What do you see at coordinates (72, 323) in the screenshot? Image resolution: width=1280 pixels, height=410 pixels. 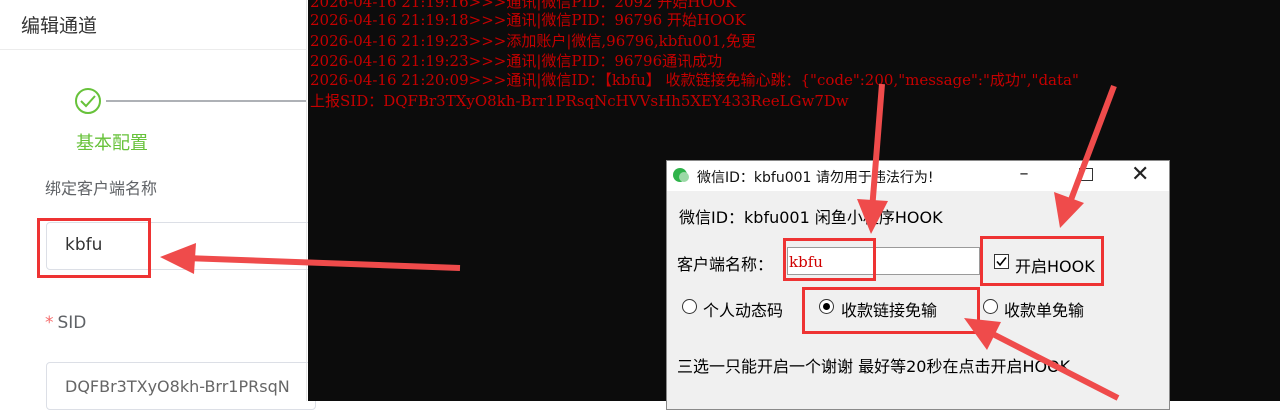 I see `sid-label-text: SID` at bounding box center [72, 323].